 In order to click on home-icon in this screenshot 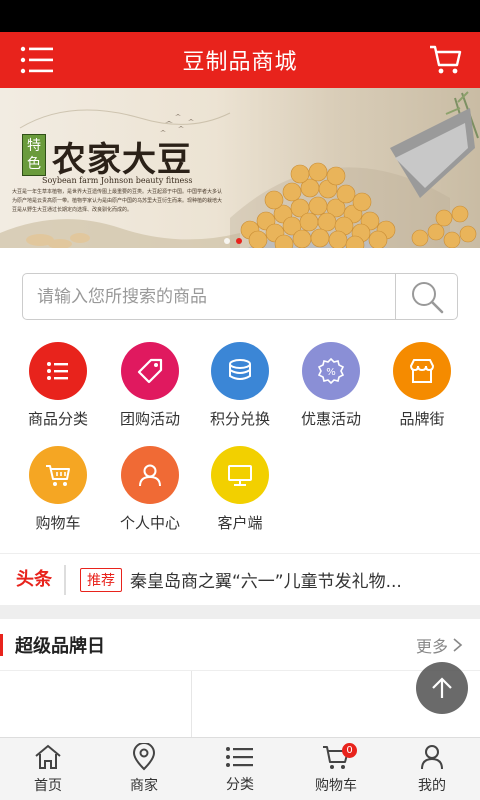, I will do `click(48, 756)`.